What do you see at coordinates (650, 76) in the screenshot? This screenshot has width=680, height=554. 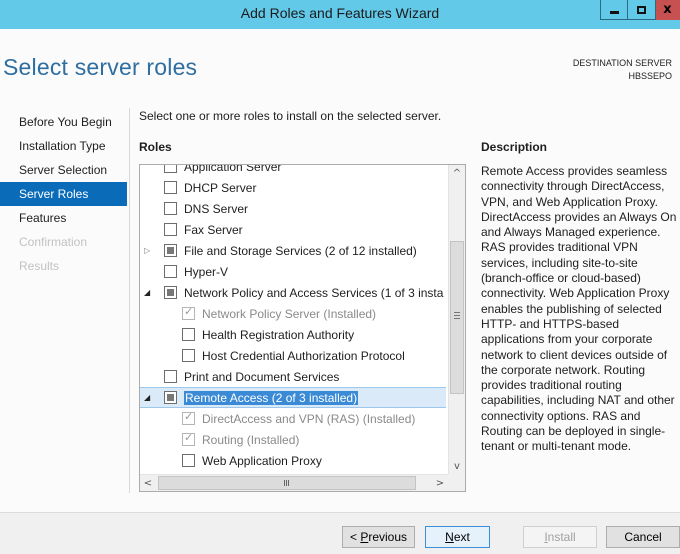 I see `destination-server-name: HBSSEPO` at bounding box center [650, 76].